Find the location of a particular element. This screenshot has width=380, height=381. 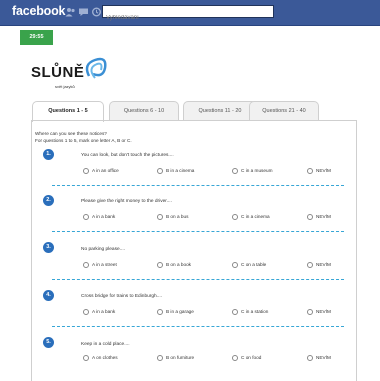

option-label: A on clothes is located at coordinates (105, 358).